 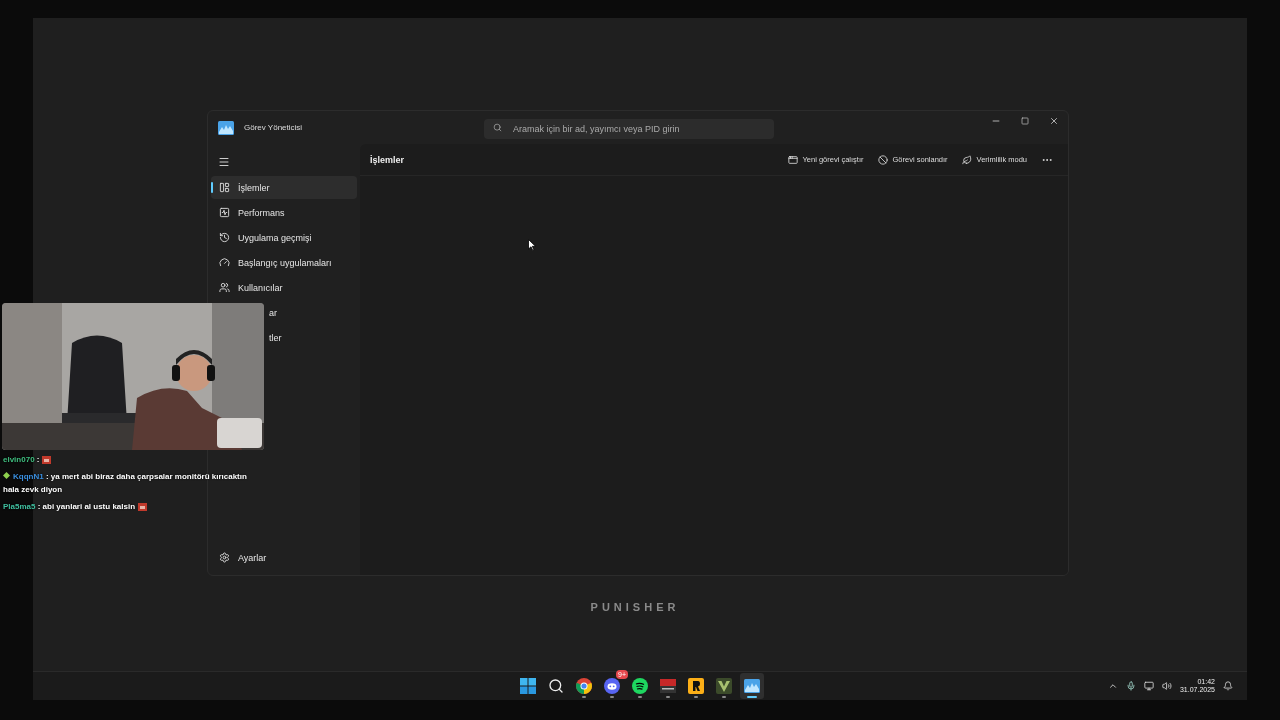 I want to click on page-title: İşlemler, so click(x=387, y=159).